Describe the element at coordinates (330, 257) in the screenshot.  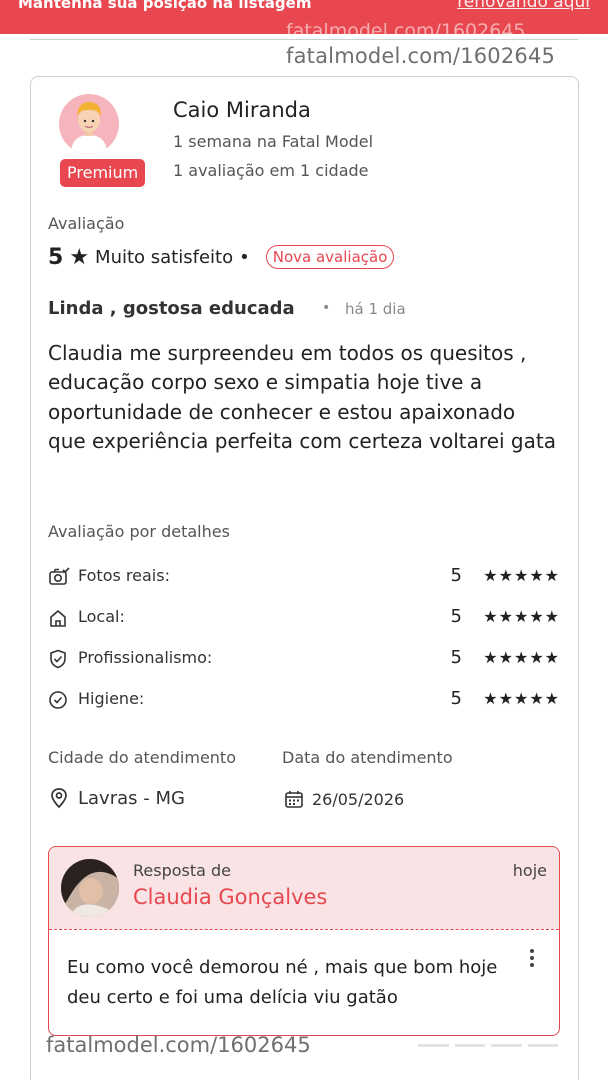
I see `new-review-tag: Nova avaliação` at that location.